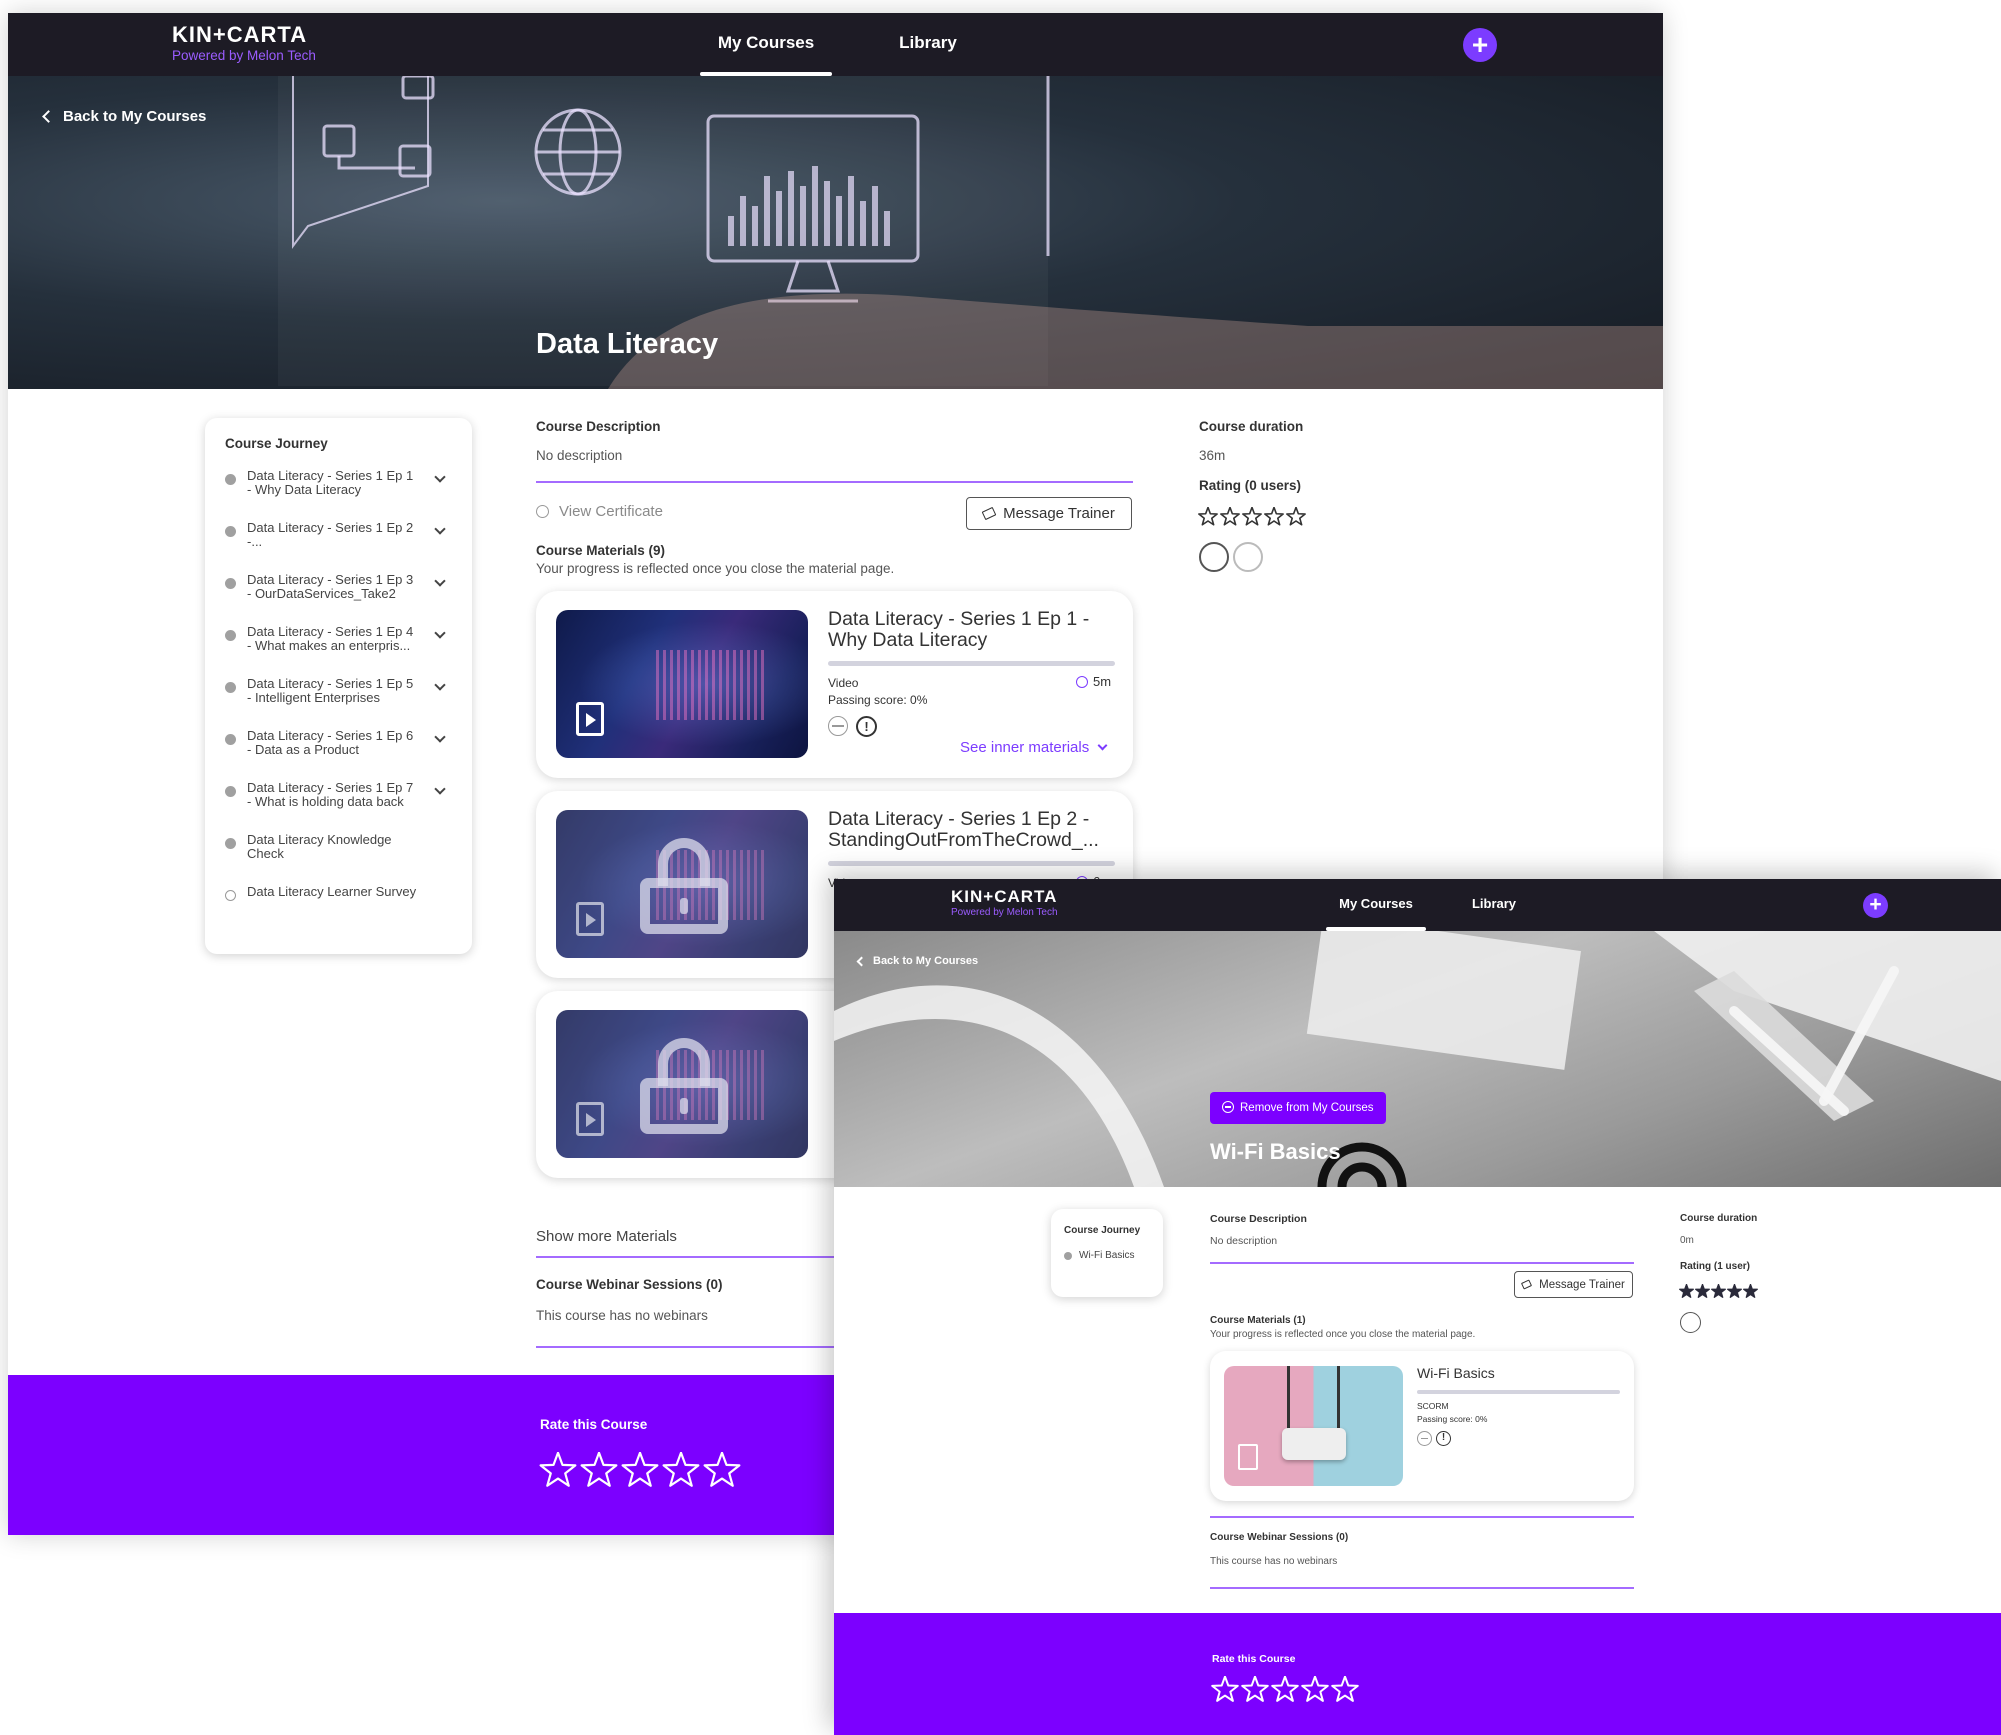  What do you see at coordinates (303, 749) in the screenshot?
I see `journey-item-line2: - Data as a Product` at bounding box center [303, 749].